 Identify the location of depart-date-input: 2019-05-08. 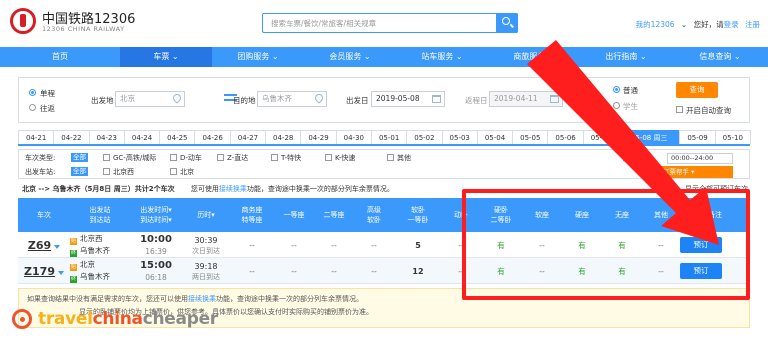
(408, 99).